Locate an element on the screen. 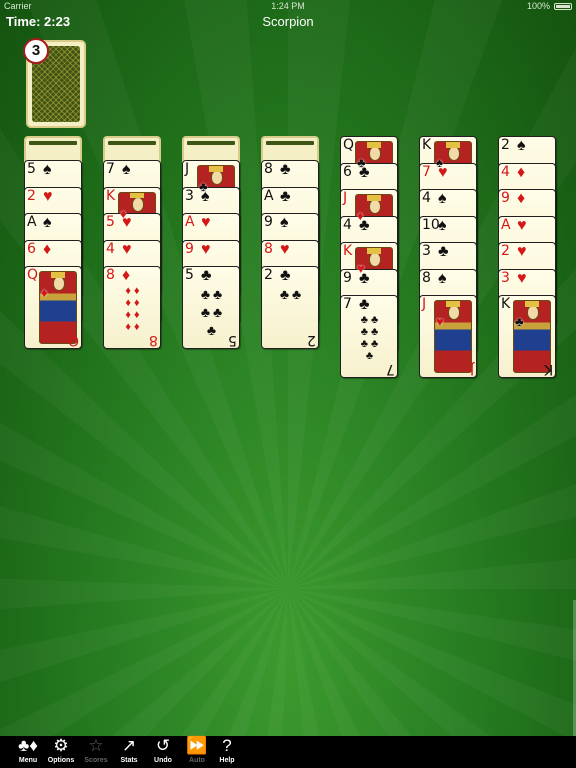 Image resolution: width=576 pixels, height=768 pixels. auto-button: ⏩ Auto is located at coordinates (197, 752).